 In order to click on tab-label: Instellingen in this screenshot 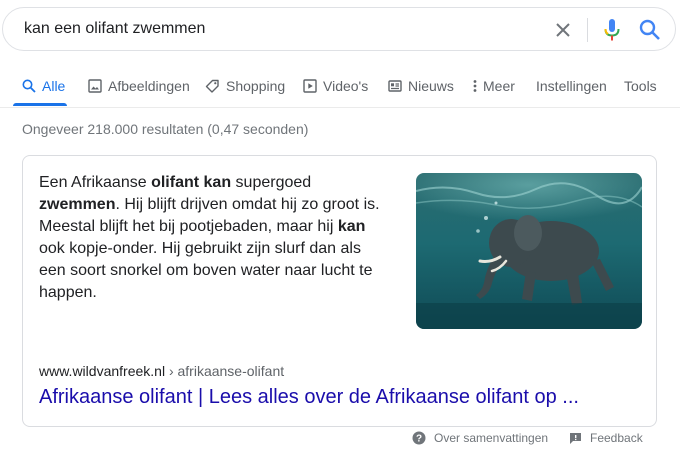, I will do `click(571, 86)`.